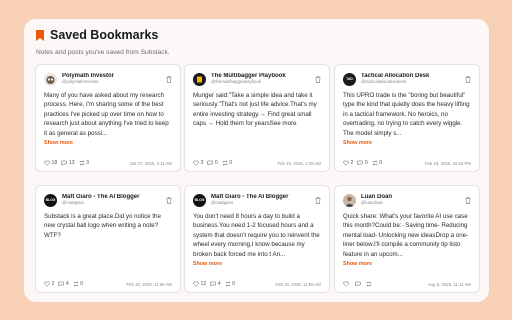 The width and height of the screenshot is (512, 320). What do you see at coordinates (108, 163) in the screenshot?
I see `card-footer: 18 13 3 Jan 27, 2026, 4:11 AM` at bounding box center [108, 163].